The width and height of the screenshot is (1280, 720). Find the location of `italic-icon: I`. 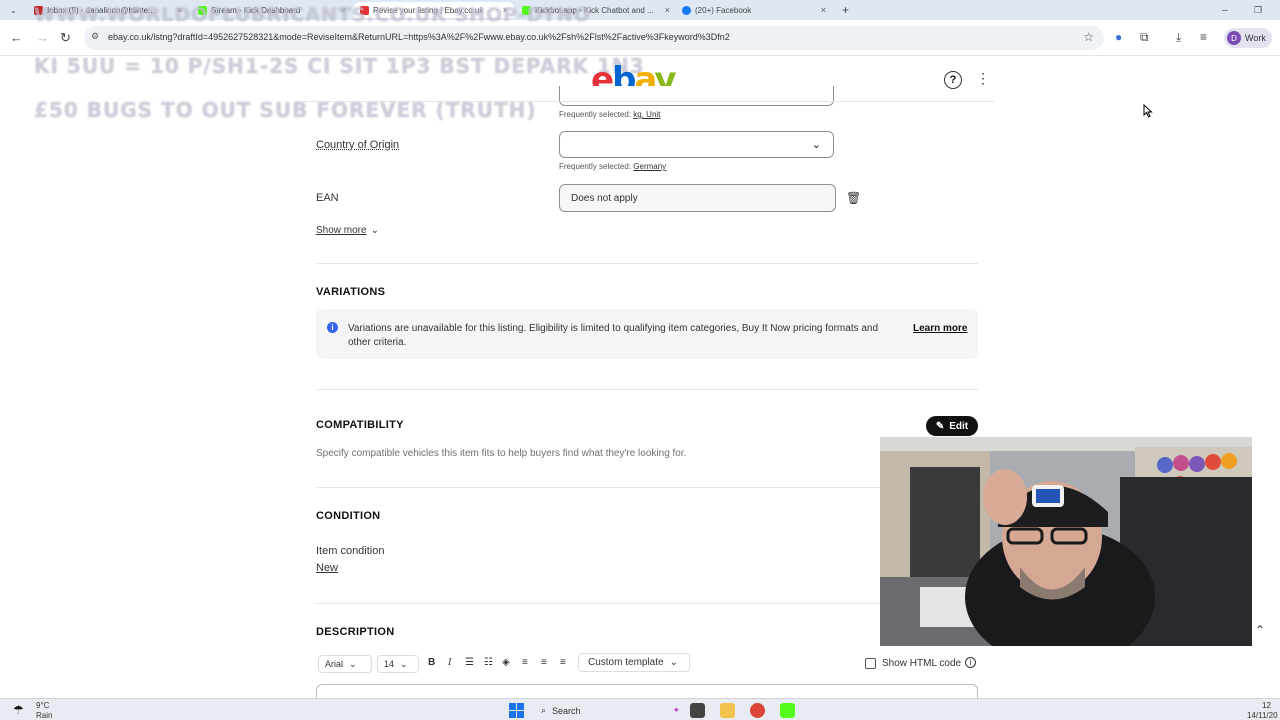

italic-icon: I is located at coordinates (449, 662).